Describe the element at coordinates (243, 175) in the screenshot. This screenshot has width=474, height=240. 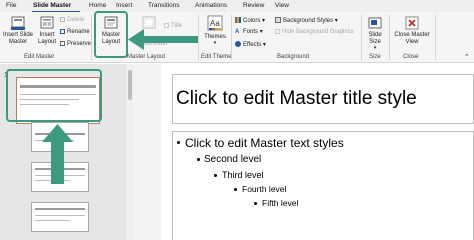
I see `text-level-3: Third level` at that location.